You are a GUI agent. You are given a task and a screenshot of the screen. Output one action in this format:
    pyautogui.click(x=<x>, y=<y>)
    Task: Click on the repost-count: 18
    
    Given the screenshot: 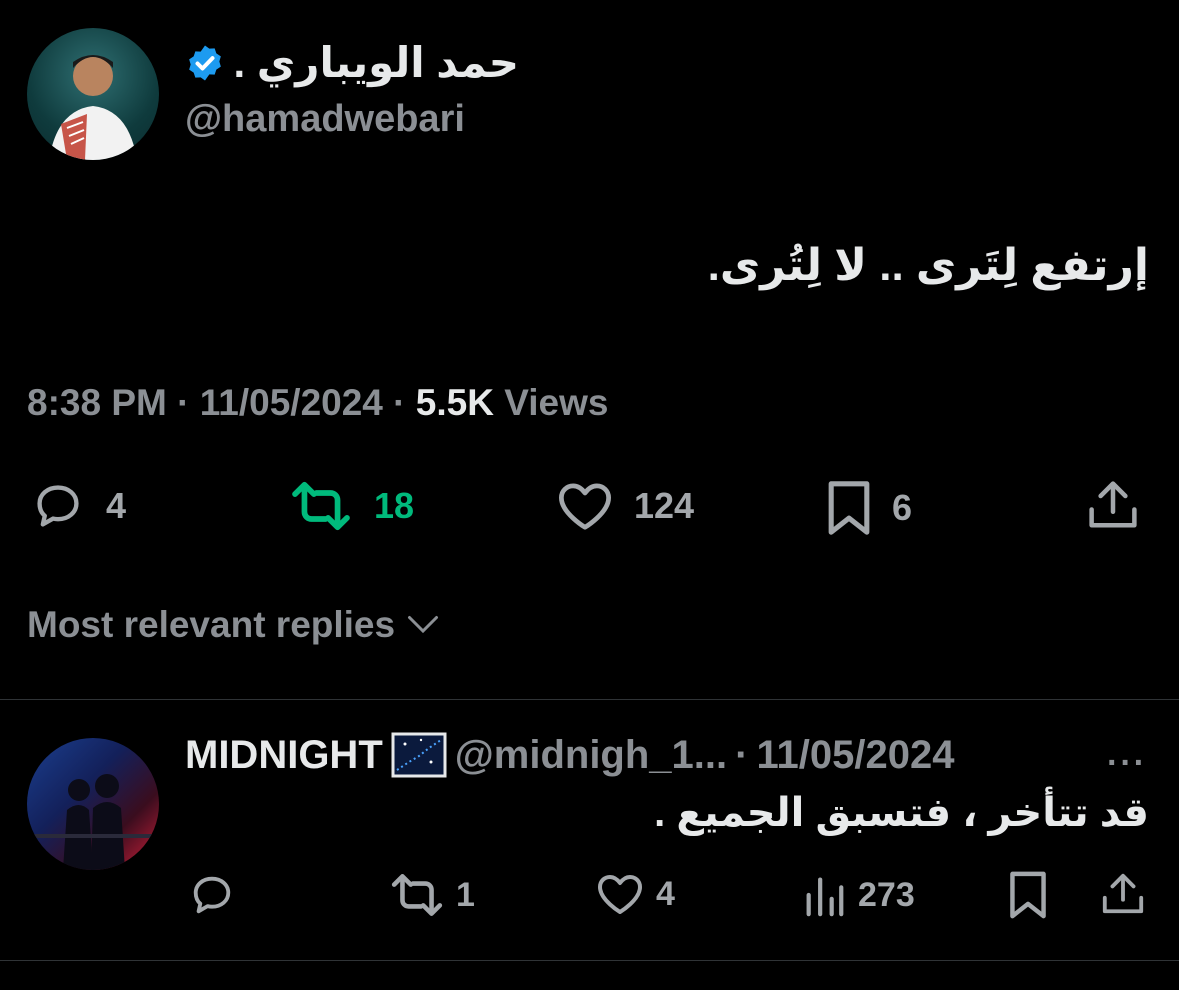 What is the action you would take?
    pyautogui.click(x=394, y=505)
    